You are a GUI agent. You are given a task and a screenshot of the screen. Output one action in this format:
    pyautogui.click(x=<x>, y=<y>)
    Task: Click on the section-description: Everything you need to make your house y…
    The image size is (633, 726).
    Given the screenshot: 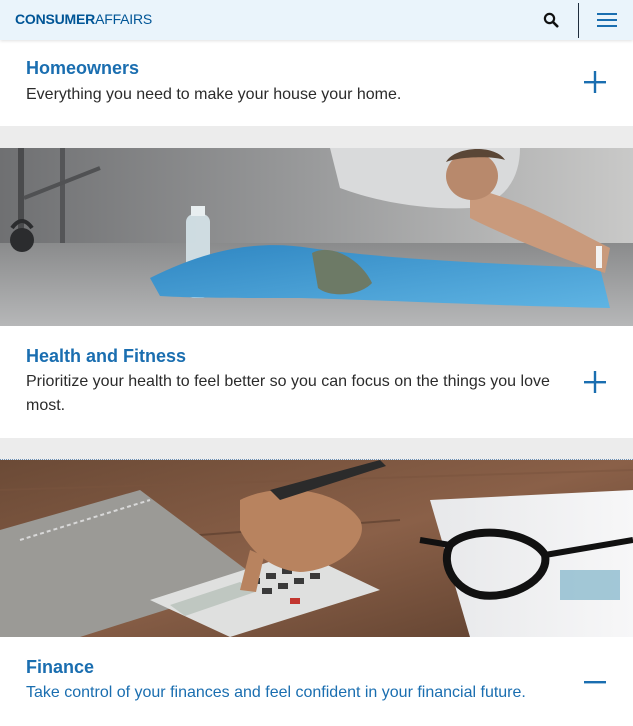 What is the action you would take?
    pyautogui.click(x=214, y=94)
    